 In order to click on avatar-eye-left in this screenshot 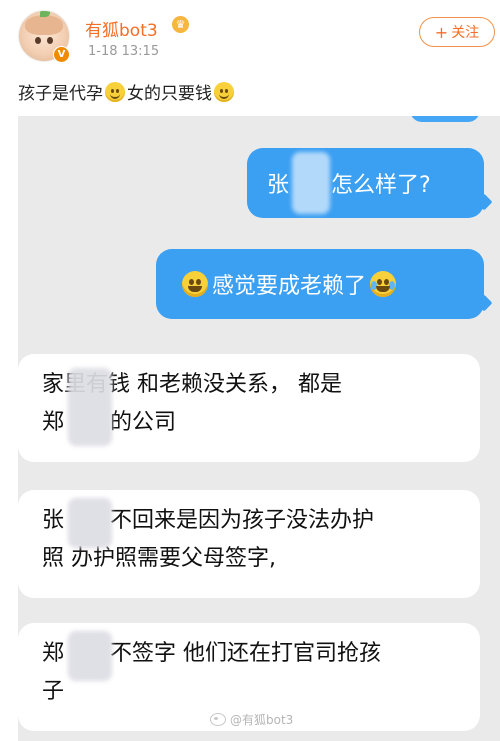, I will do `click(38, 40)`.